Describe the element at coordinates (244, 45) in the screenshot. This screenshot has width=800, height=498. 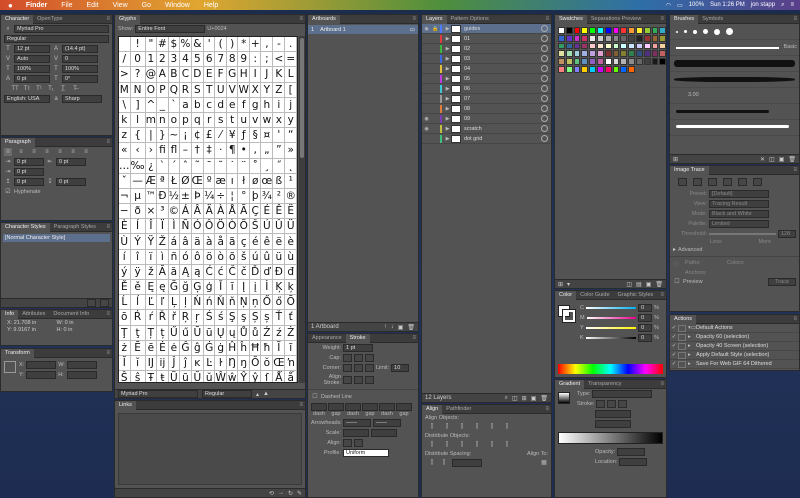
I see `glyph-cell: *` at that location.